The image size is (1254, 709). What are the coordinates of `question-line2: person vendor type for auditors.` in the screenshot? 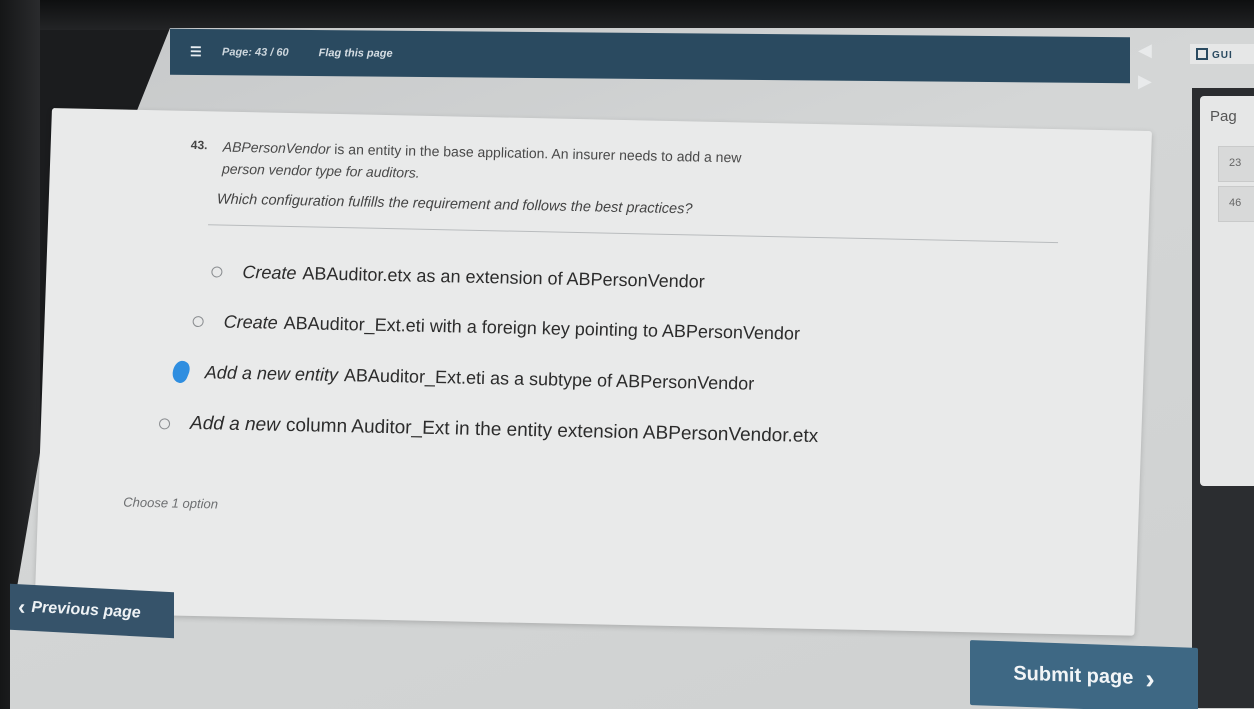 It's located at (320, 170).